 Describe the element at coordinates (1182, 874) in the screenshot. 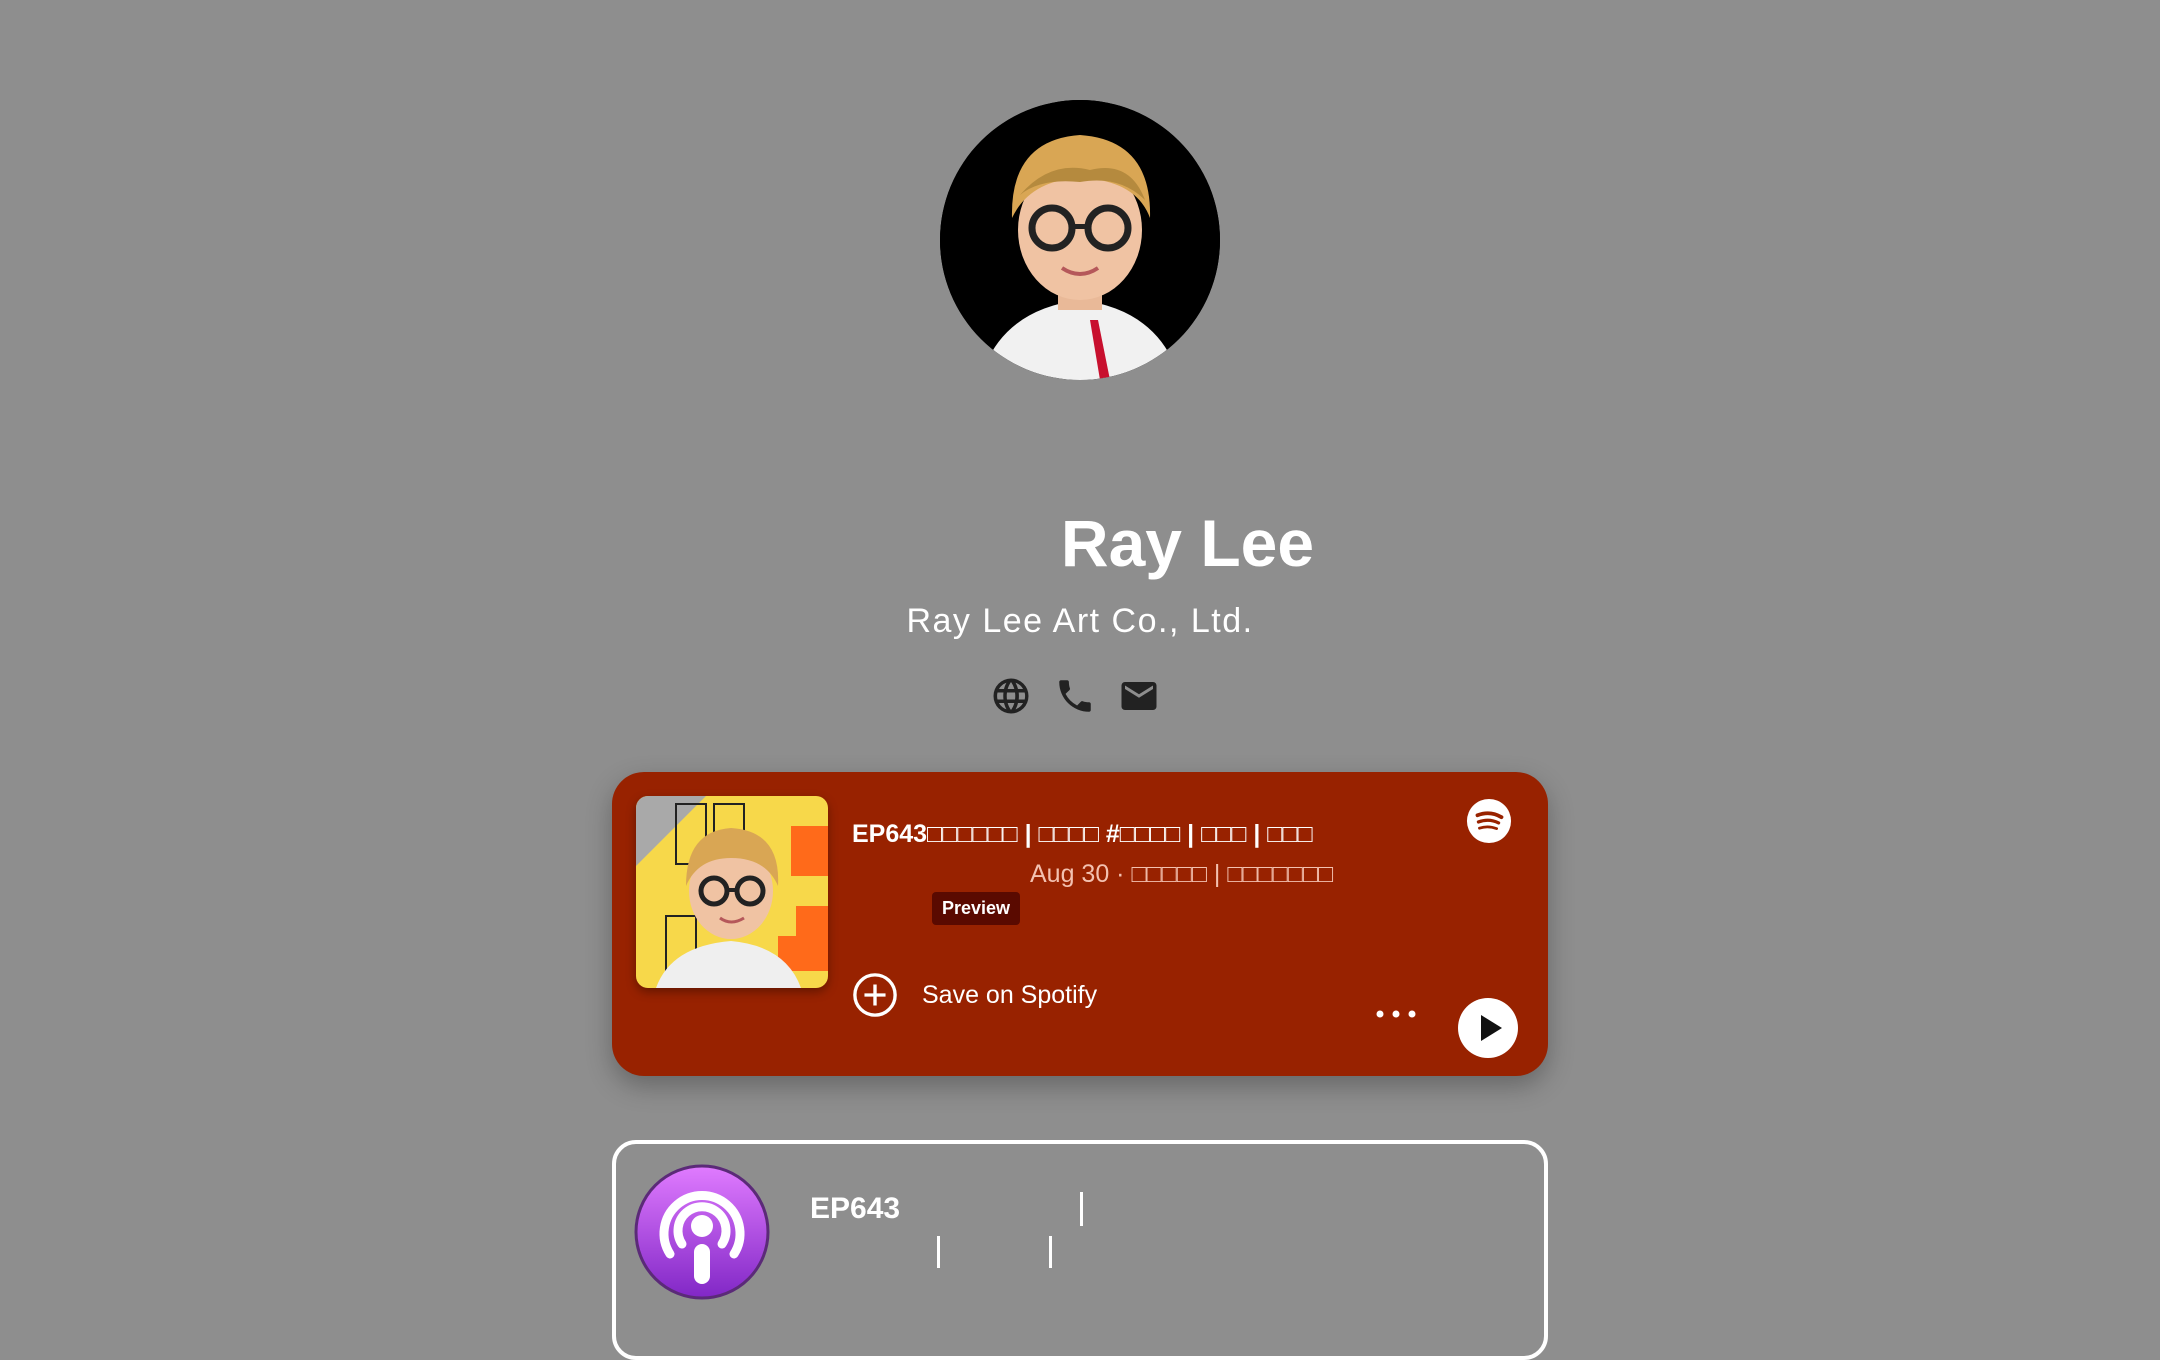

I see `episode-meta: Aug 30 · □□□□□ | □□□□□□□` at that location.